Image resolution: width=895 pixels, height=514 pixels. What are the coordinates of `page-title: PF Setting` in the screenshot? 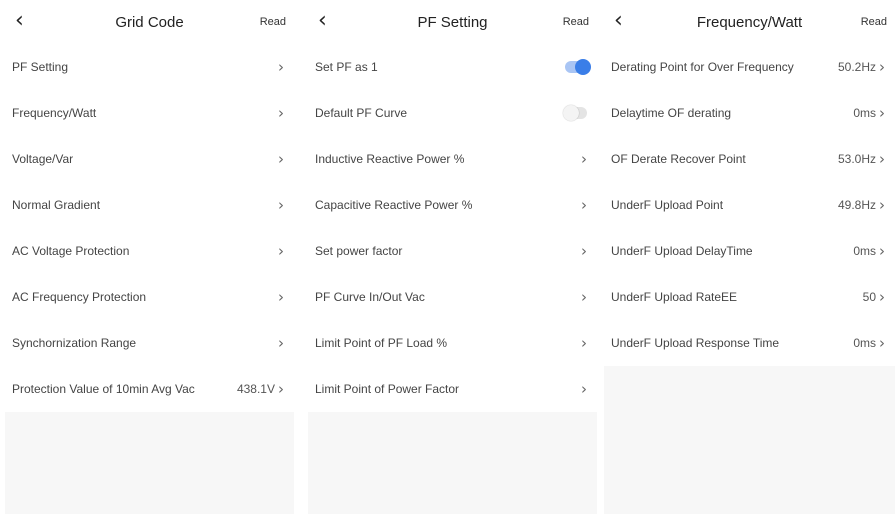 It's located at (452, 22).